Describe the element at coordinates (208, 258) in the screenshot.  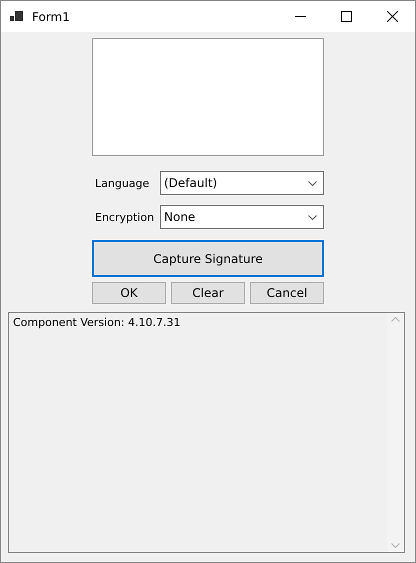
I see `capture-signature-button: Capture Signature` at that location.